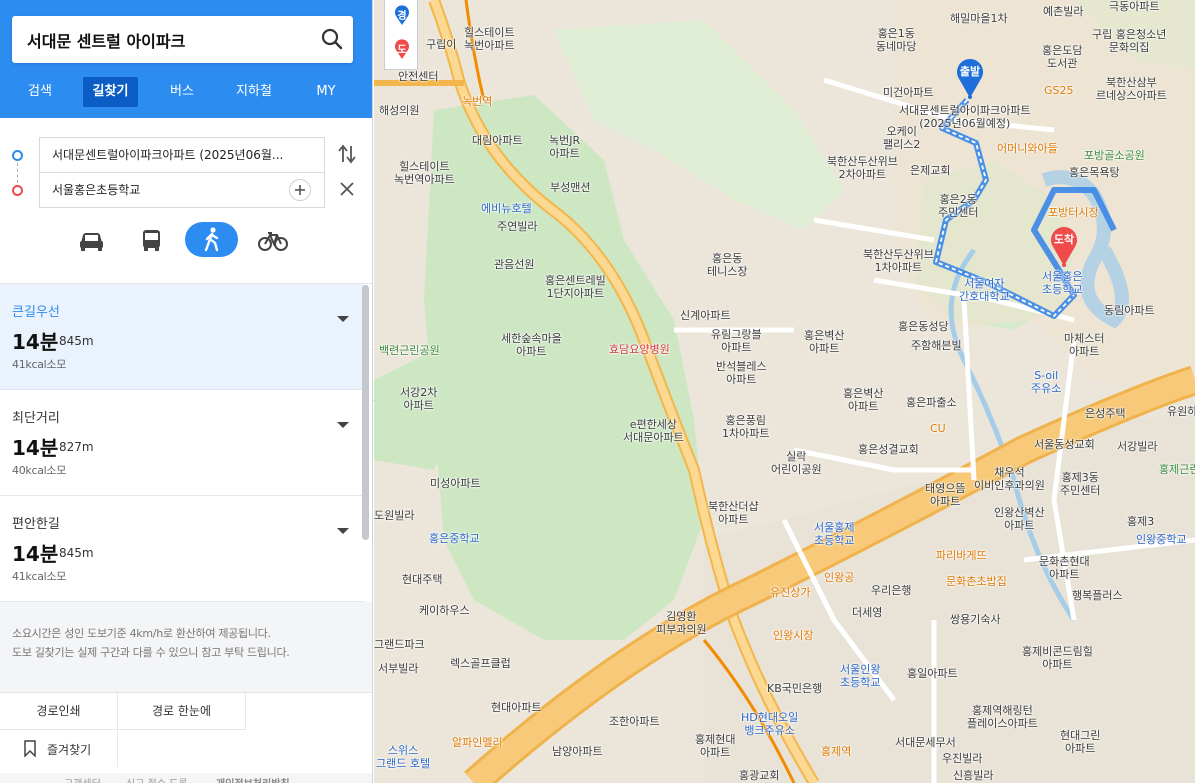 Image resolution: width=1195 pixels, height=783 pixels. What do you see at coordinates (514, 264) in the screenshot?
I see `map-label: 관음선원` at bounding box center [514, 264].